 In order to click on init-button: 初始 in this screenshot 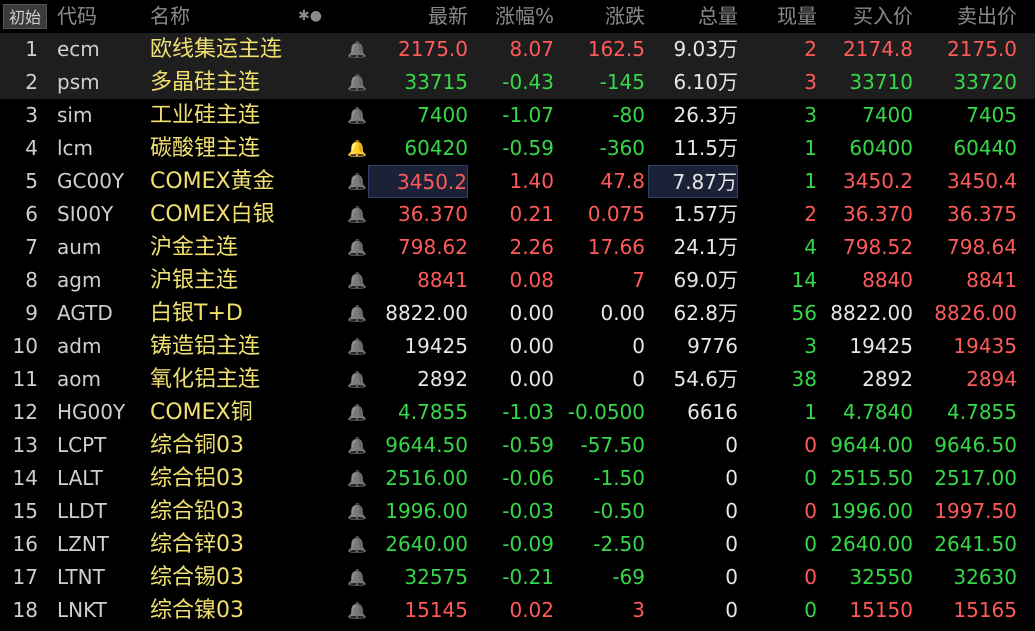, I will do `click(25, 16)`.